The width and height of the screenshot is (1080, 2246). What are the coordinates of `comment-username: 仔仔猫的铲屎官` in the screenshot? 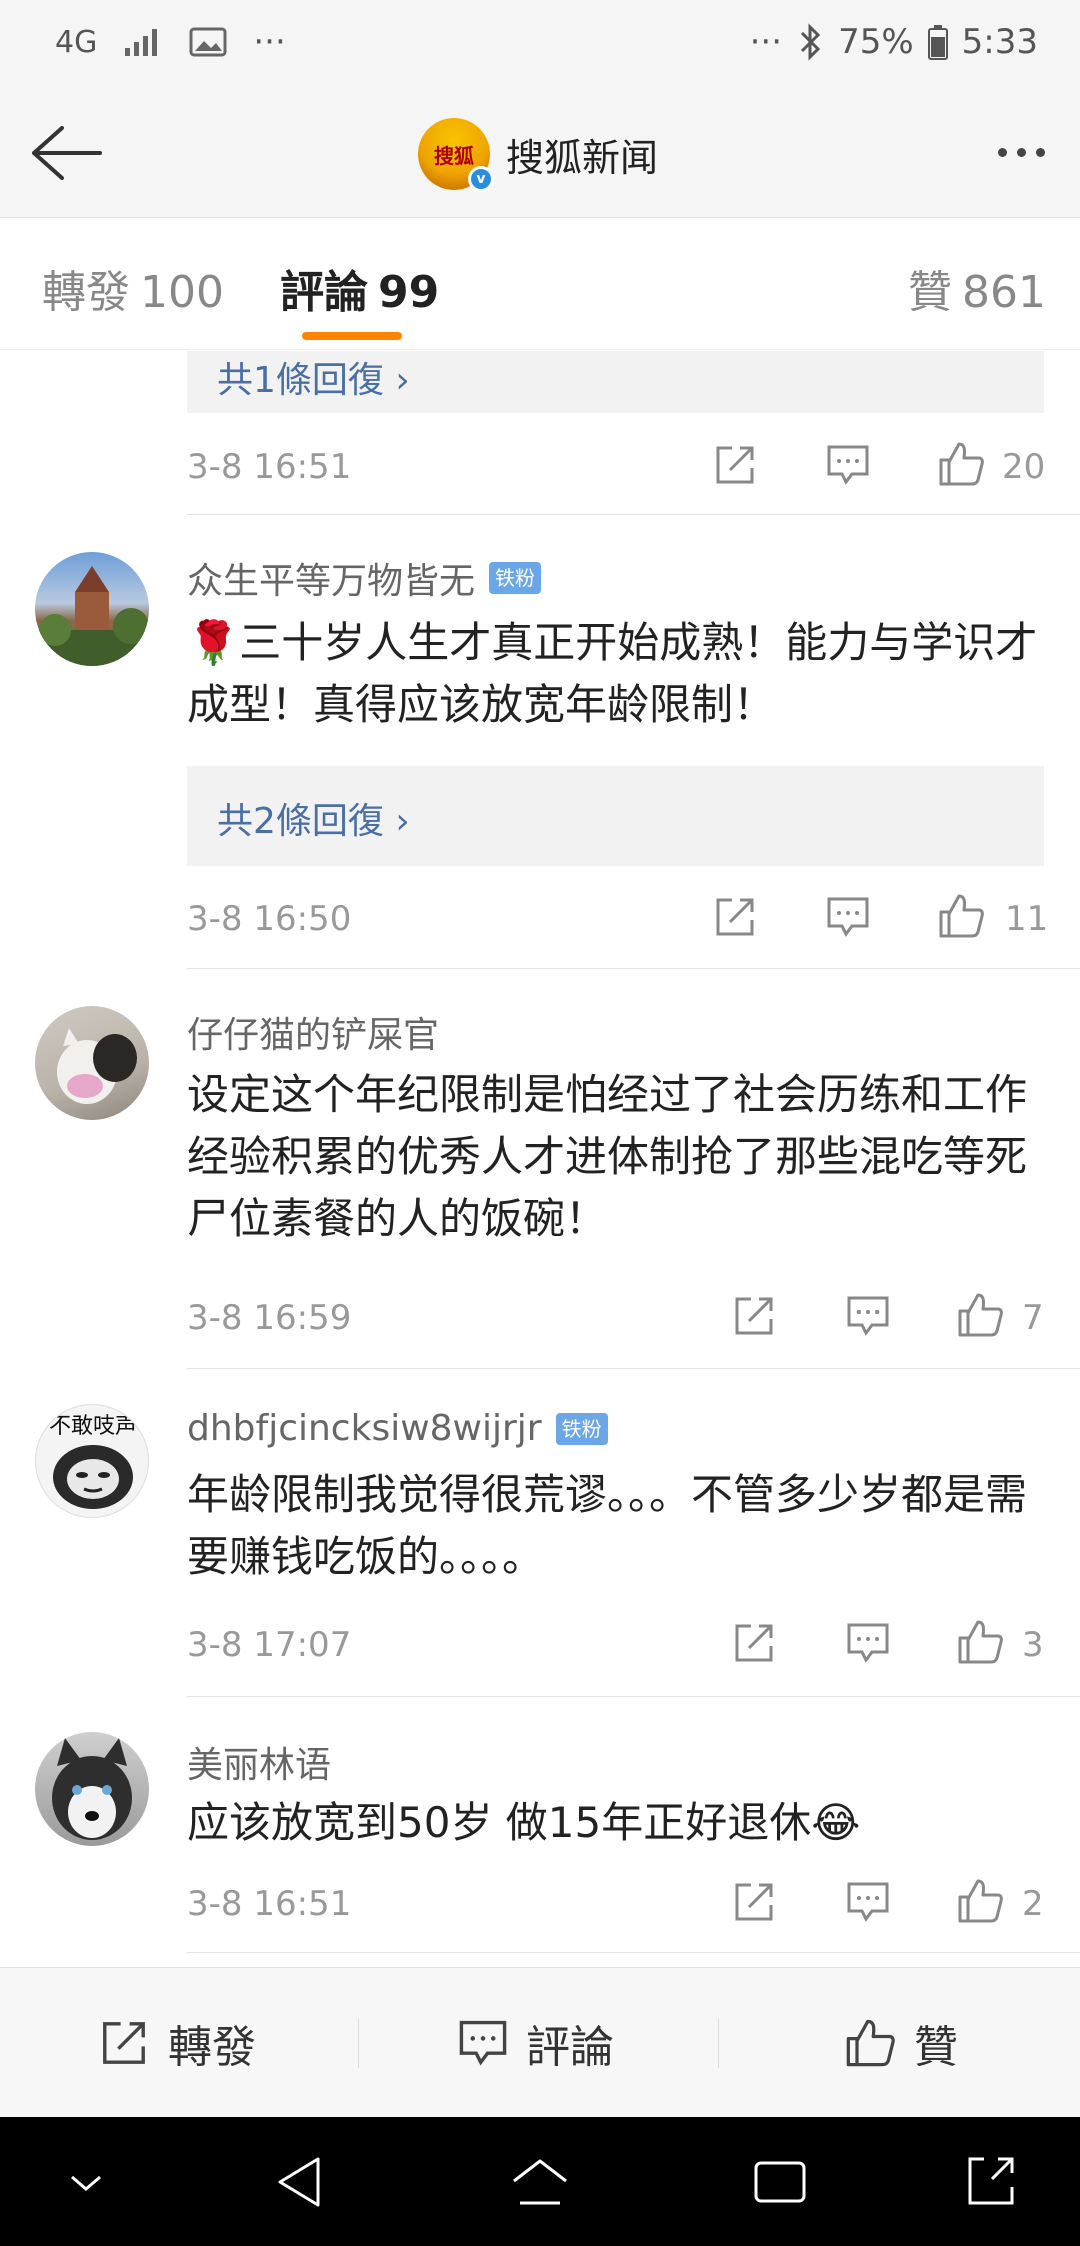 It's located at (313, 1032).